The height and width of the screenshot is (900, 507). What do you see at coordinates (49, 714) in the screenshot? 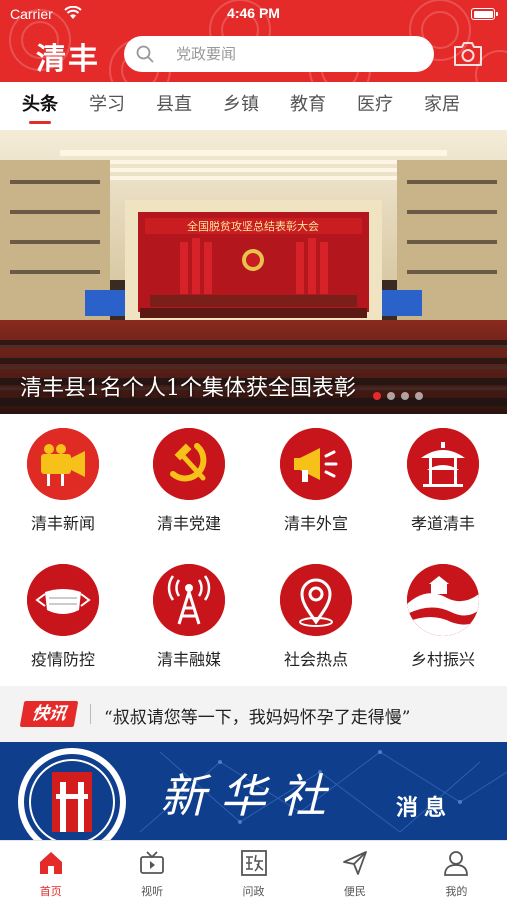
I see `news-flash-tag: 快讯` at bounding box center [49, 714].